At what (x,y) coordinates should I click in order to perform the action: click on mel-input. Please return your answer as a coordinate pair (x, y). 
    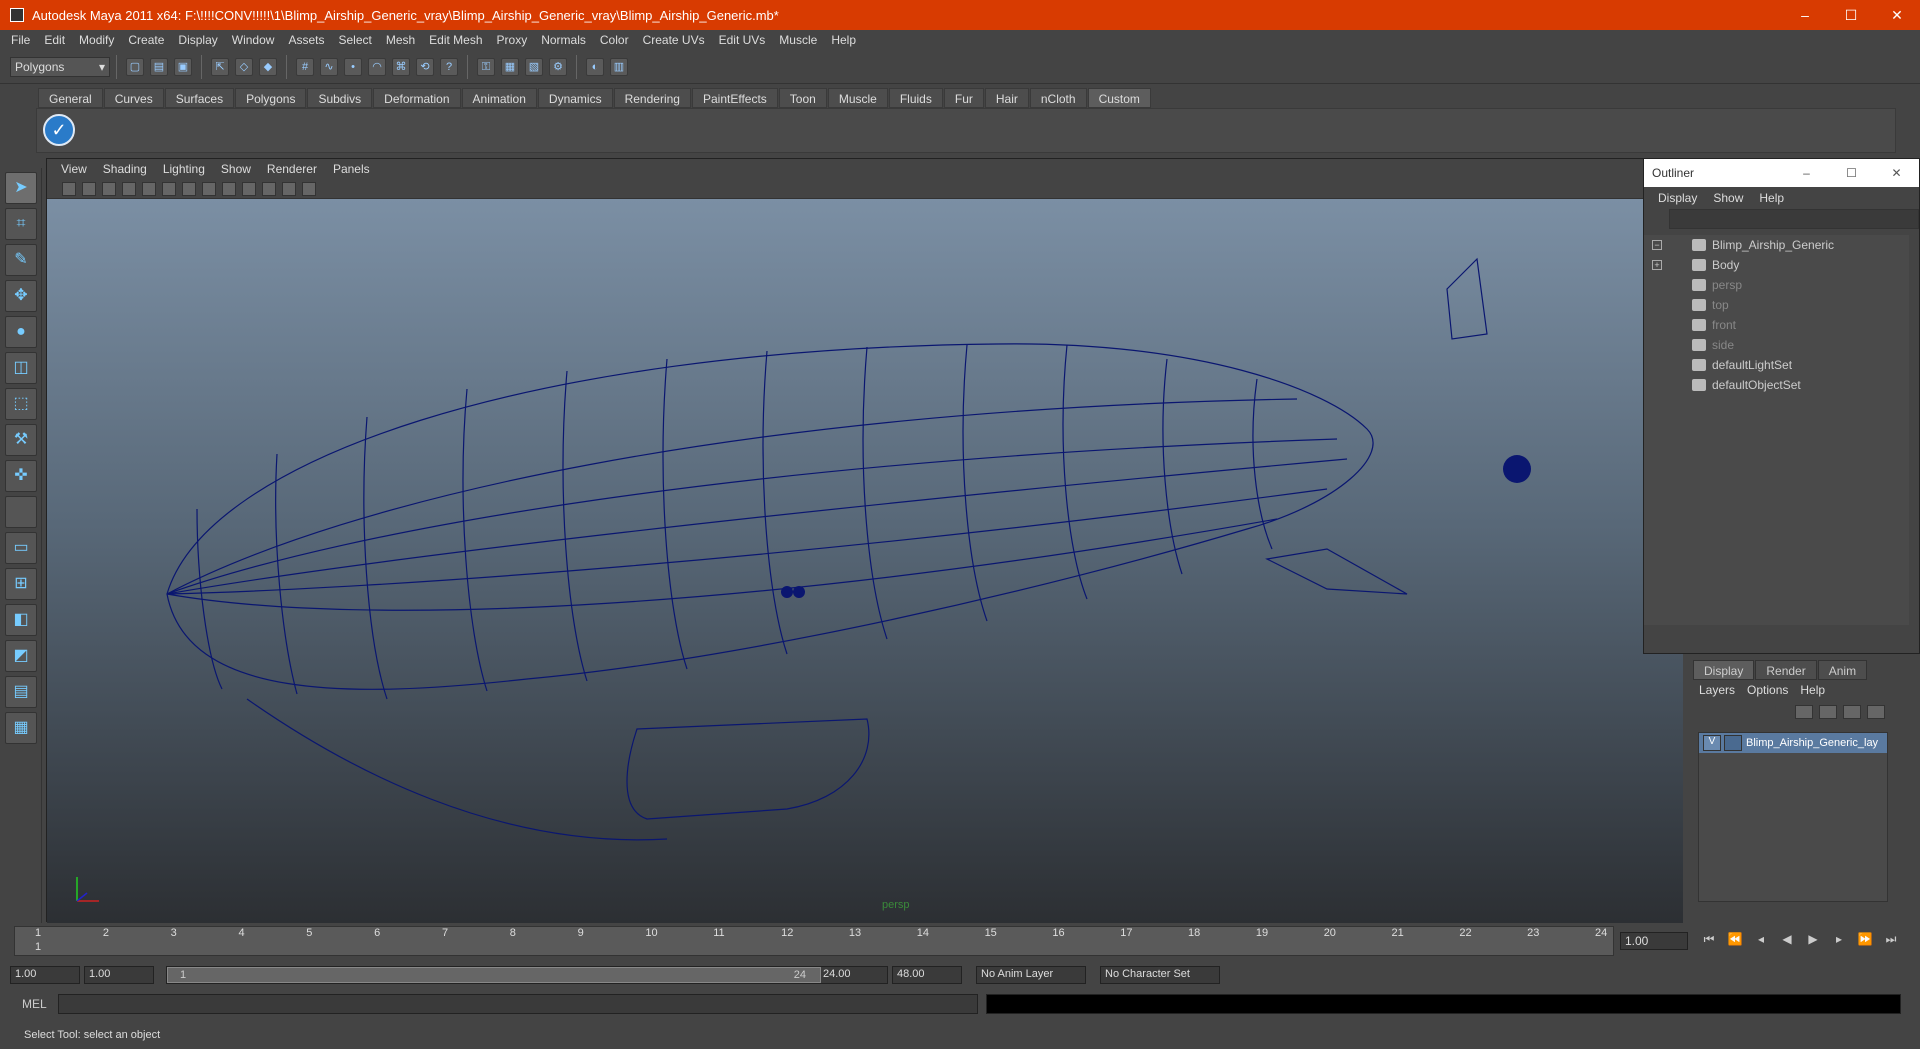
    Looking at the image, I should click on (518, 1004).